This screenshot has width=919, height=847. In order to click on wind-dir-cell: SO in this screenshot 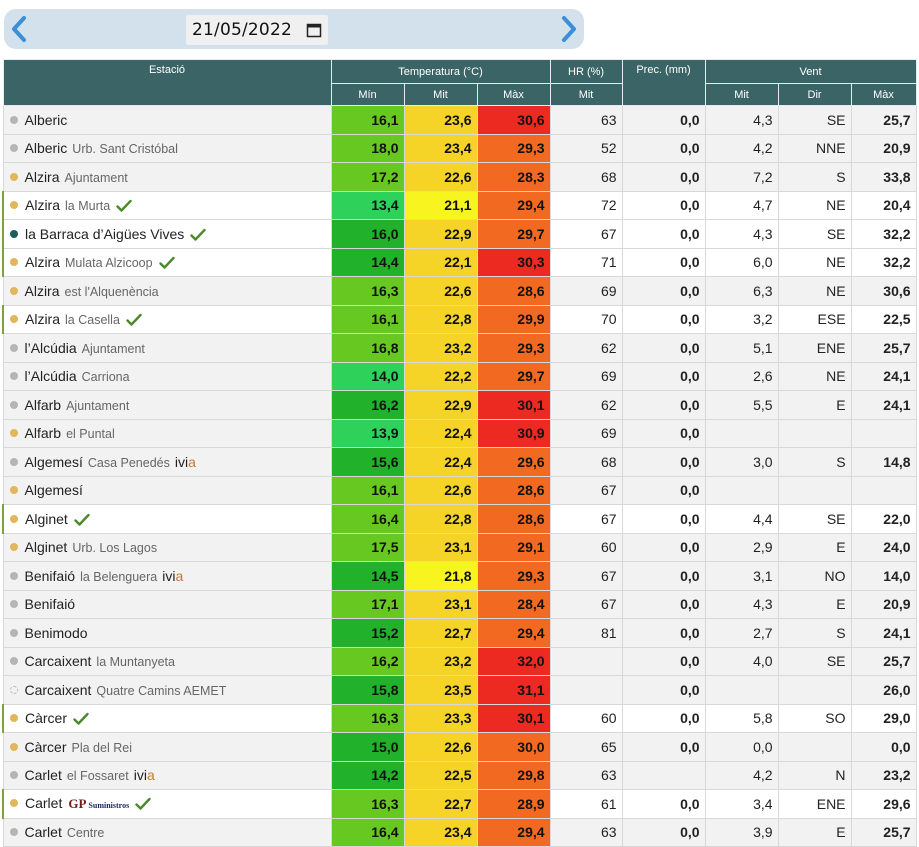, I will do `click(814, 718)`.